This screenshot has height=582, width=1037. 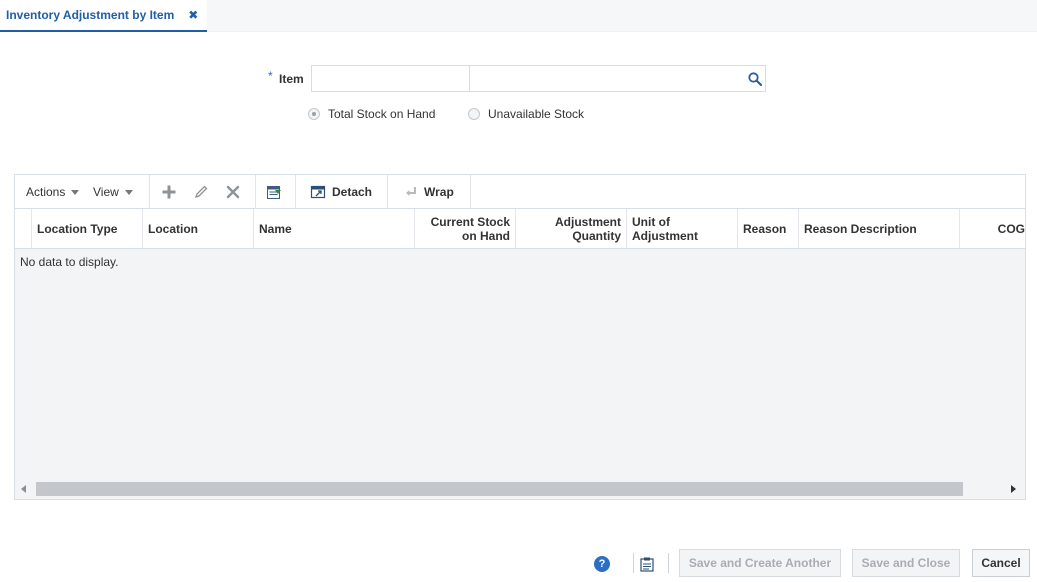 I want to click on wrap-label: Wrap, so click(x=439, y=192).